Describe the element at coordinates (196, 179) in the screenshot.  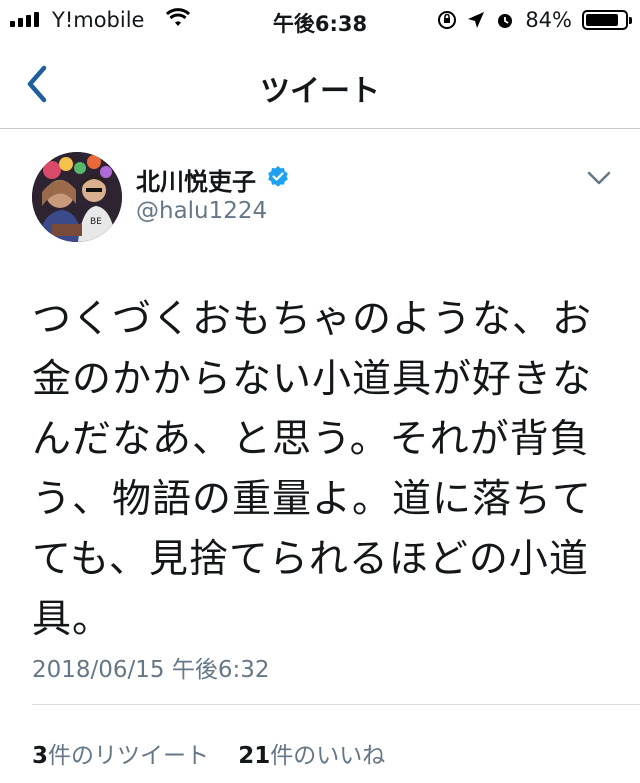
I see `author-name: 北川悦吏子` at that location.